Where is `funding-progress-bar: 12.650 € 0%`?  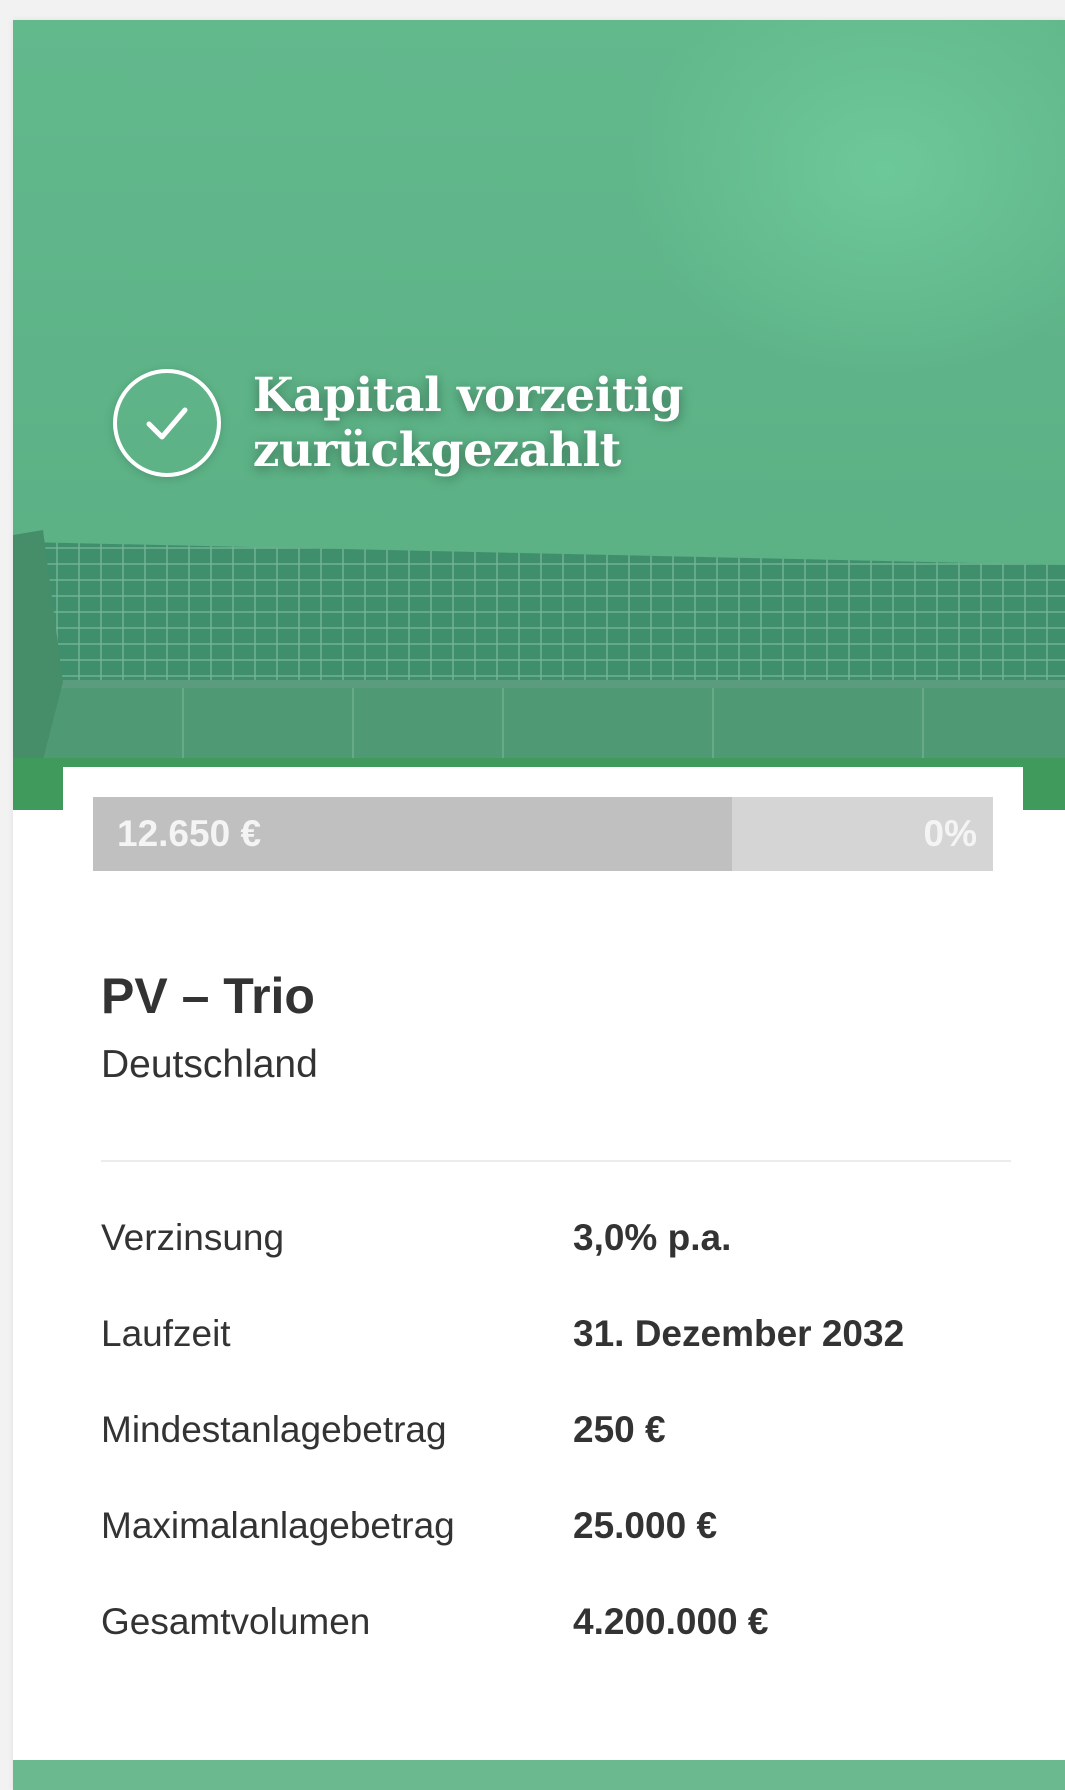
funding-progress-bar: 12.650 € 0% is located at coordinates (543, 834).